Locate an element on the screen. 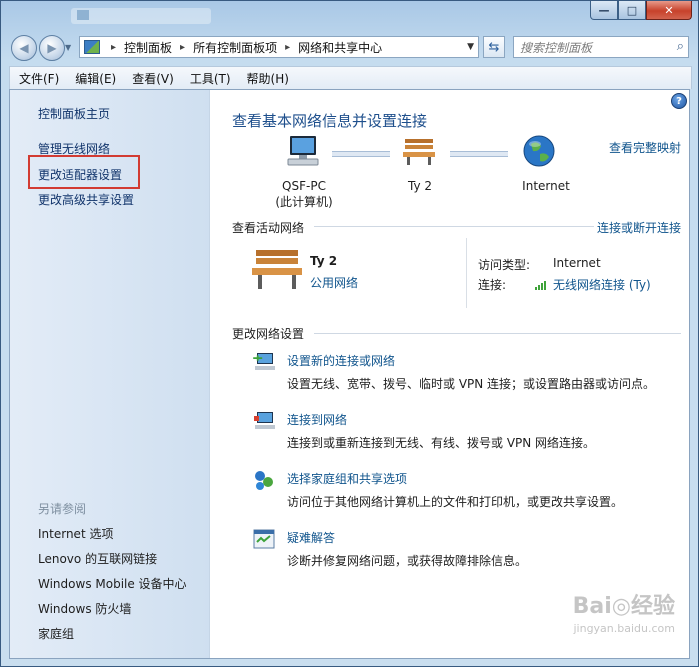  computer-name: QSF-PC is located at coordinates (304, 186).